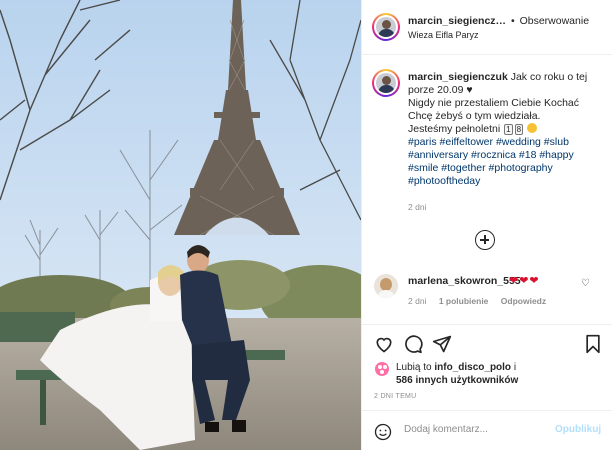  What do you see at coordinates (442, 344) in the screenshot?
I see `share-icon` at bounding box center [442, 344].